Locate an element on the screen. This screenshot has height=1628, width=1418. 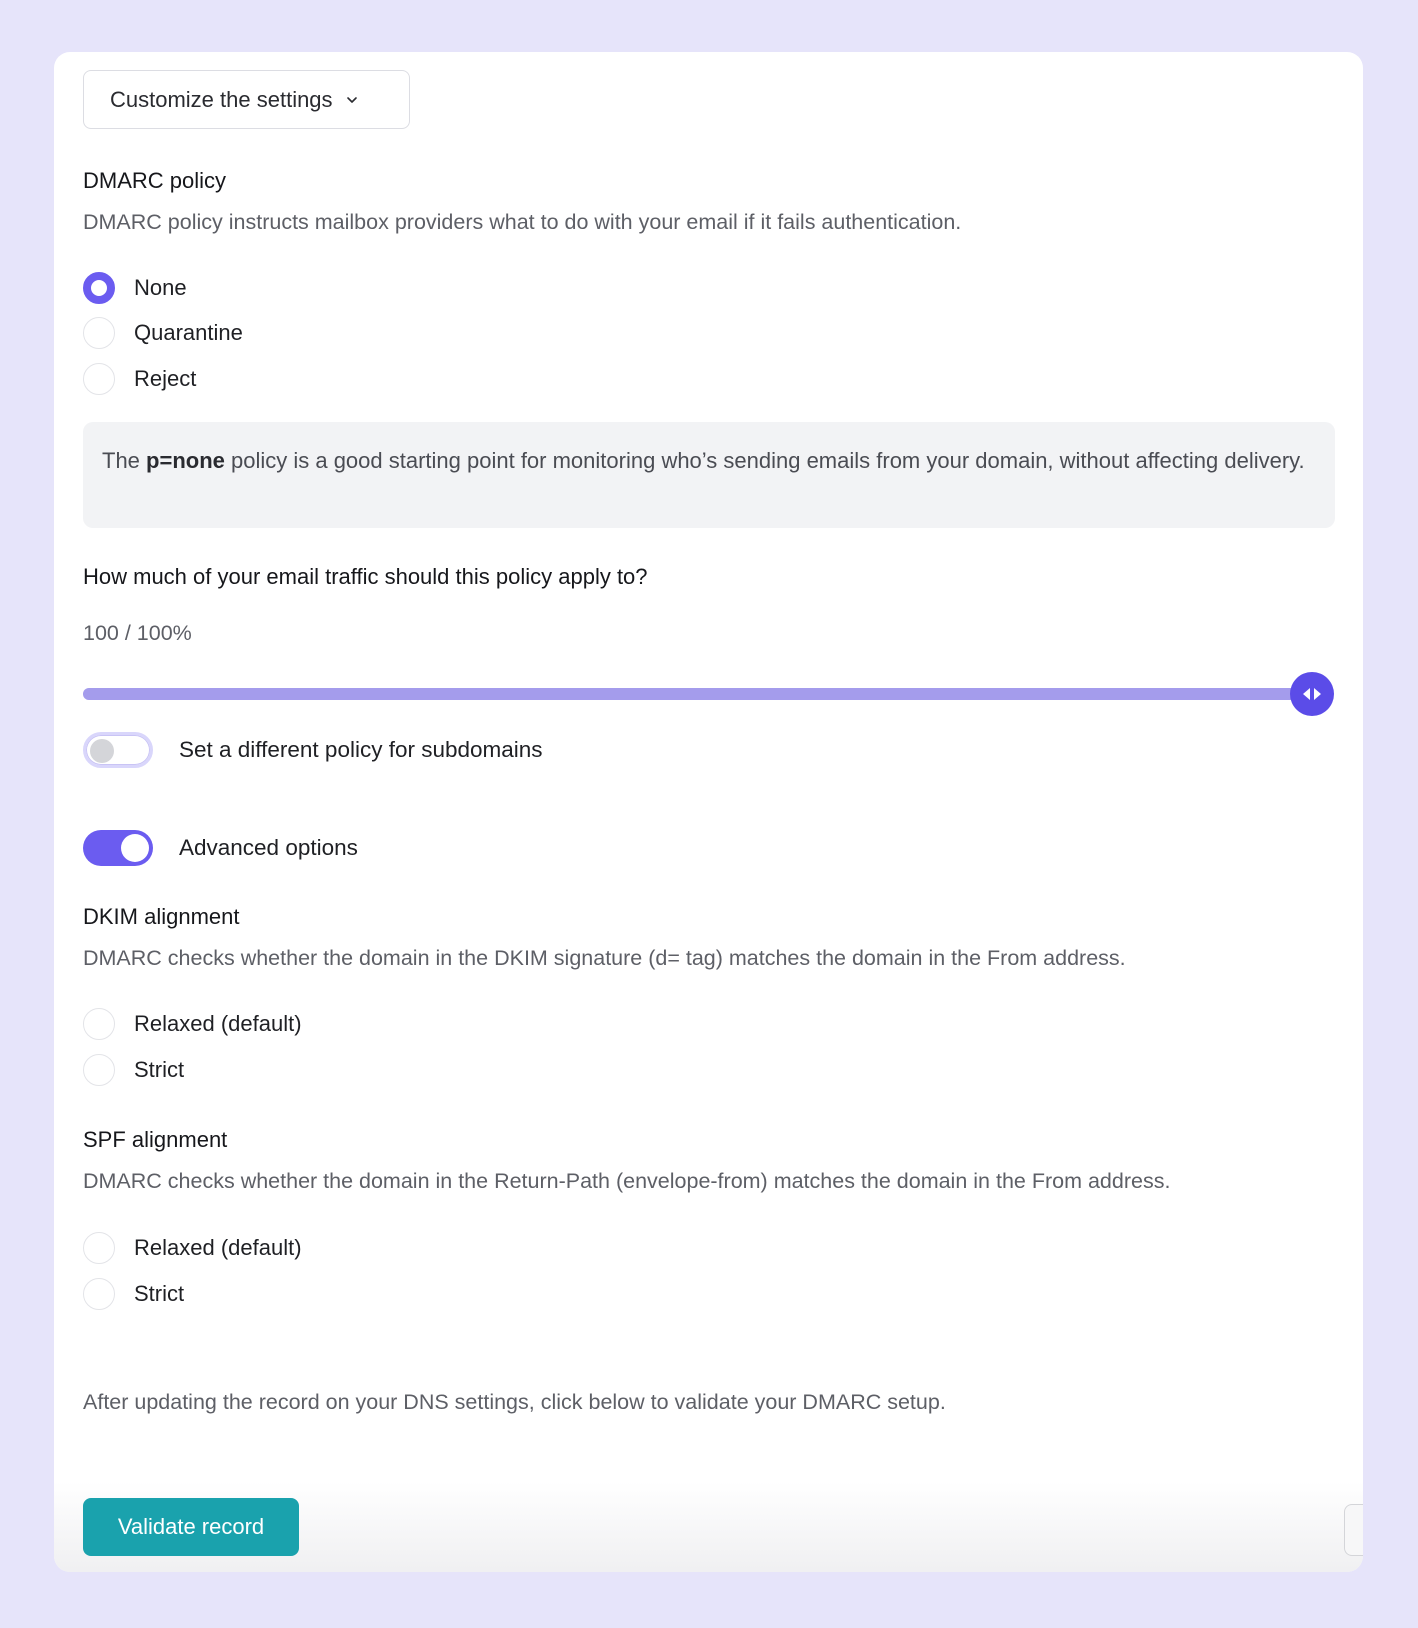
dmarc-policy-title: DMARC policy is located at coordinates (155, 180).